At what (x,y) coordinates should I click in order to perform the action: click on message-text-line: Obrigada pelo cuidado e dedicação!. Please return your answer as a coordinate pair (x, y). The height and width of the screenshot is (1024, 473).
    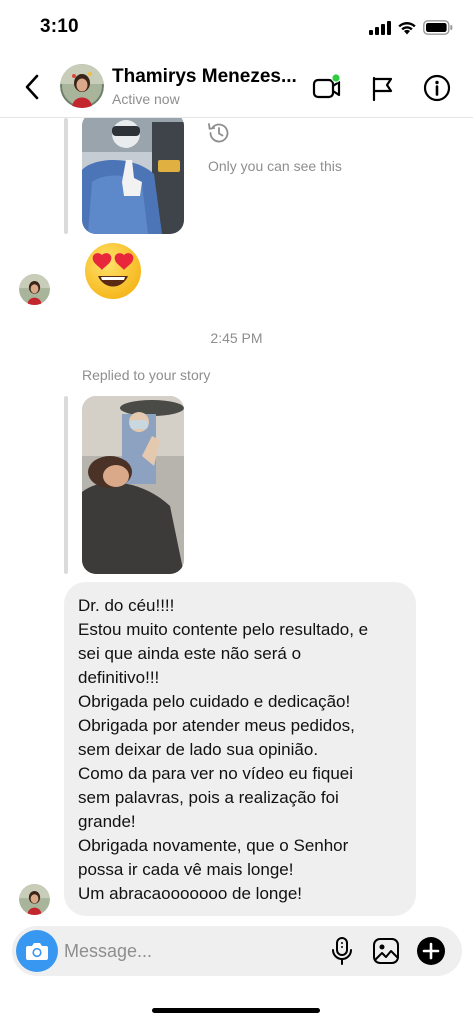
    Looking at the image, I should click on (214, 701).